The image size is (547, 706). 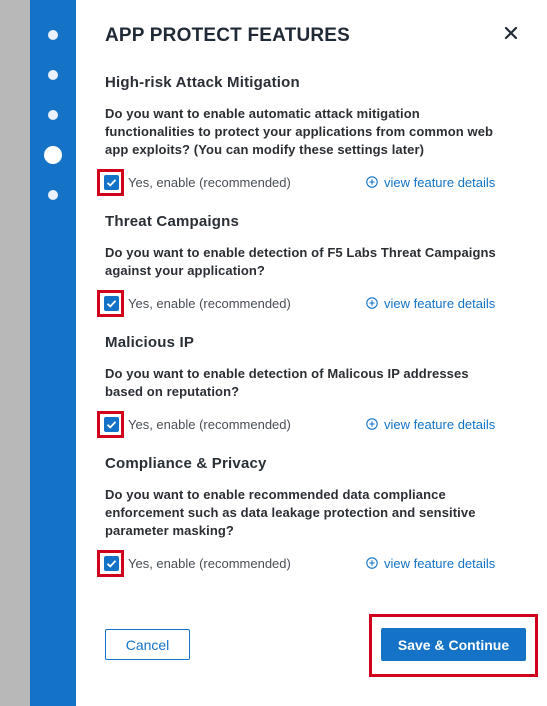 What do you see at coordinates (186, 463) in the screenshot?
I see `section-title-compliance-privacy: Compliance & Privacy` at bounding box center [186, 463].